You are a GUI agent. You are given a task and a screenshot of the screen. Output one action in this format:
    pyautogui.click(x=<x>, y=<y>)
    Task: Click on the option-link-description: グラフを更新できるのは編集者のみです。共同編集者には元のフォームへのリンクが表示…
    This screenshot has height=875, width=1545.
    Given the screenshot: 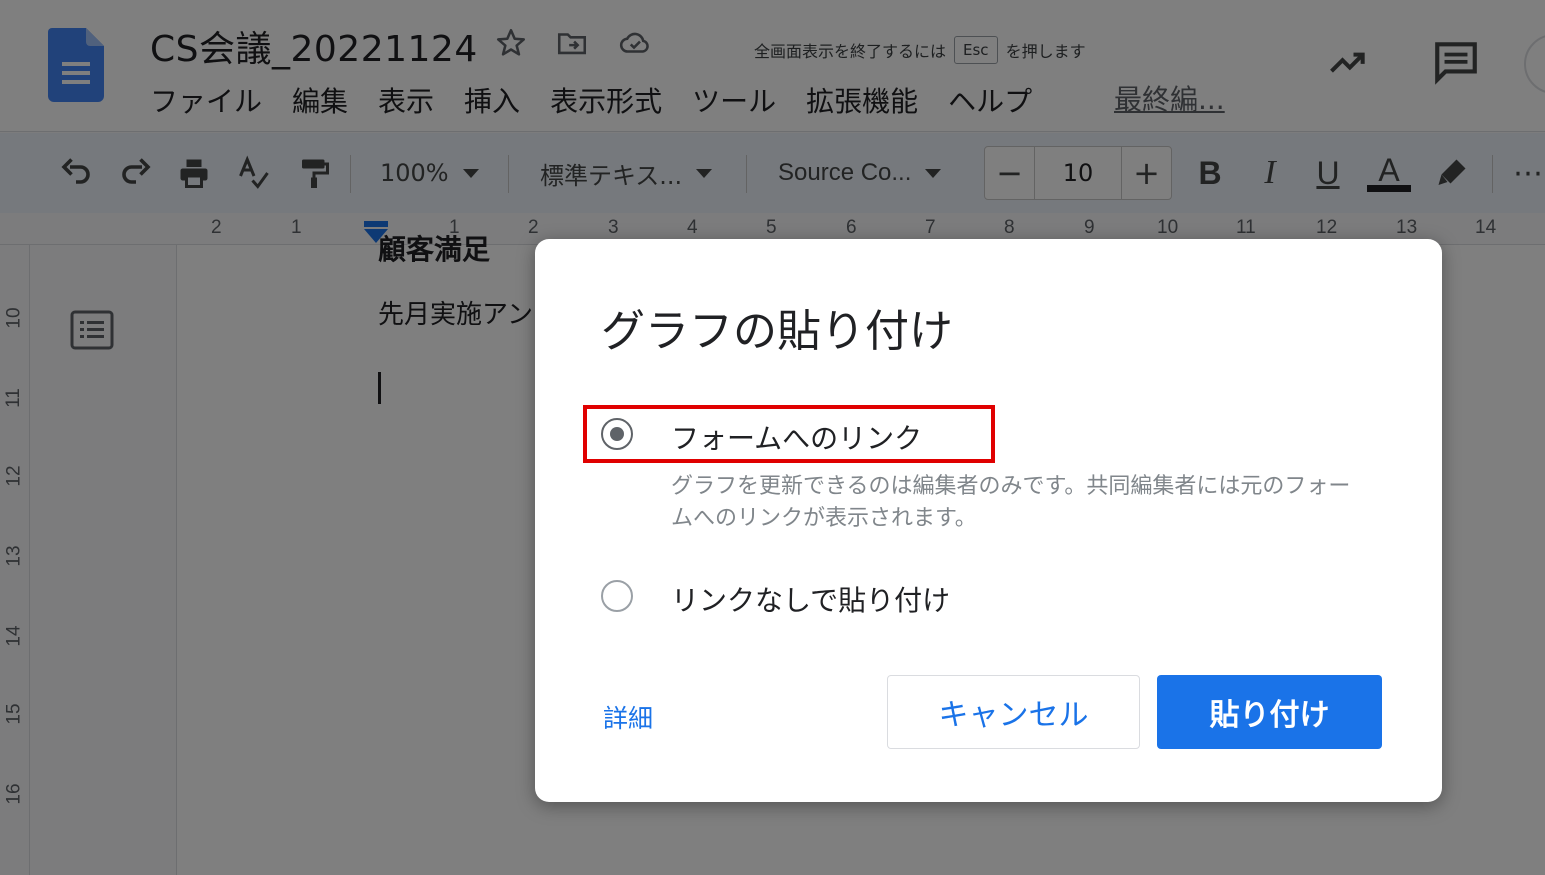 What is the action you would take?
    pyautogui.click(x=1011, y=502)
    